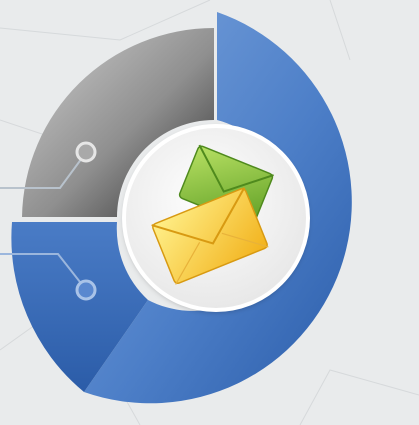  What do you see at coordinates (86, 290) in the screenshot?
I see `connector-node-lower` at bounding box center [86, 290].